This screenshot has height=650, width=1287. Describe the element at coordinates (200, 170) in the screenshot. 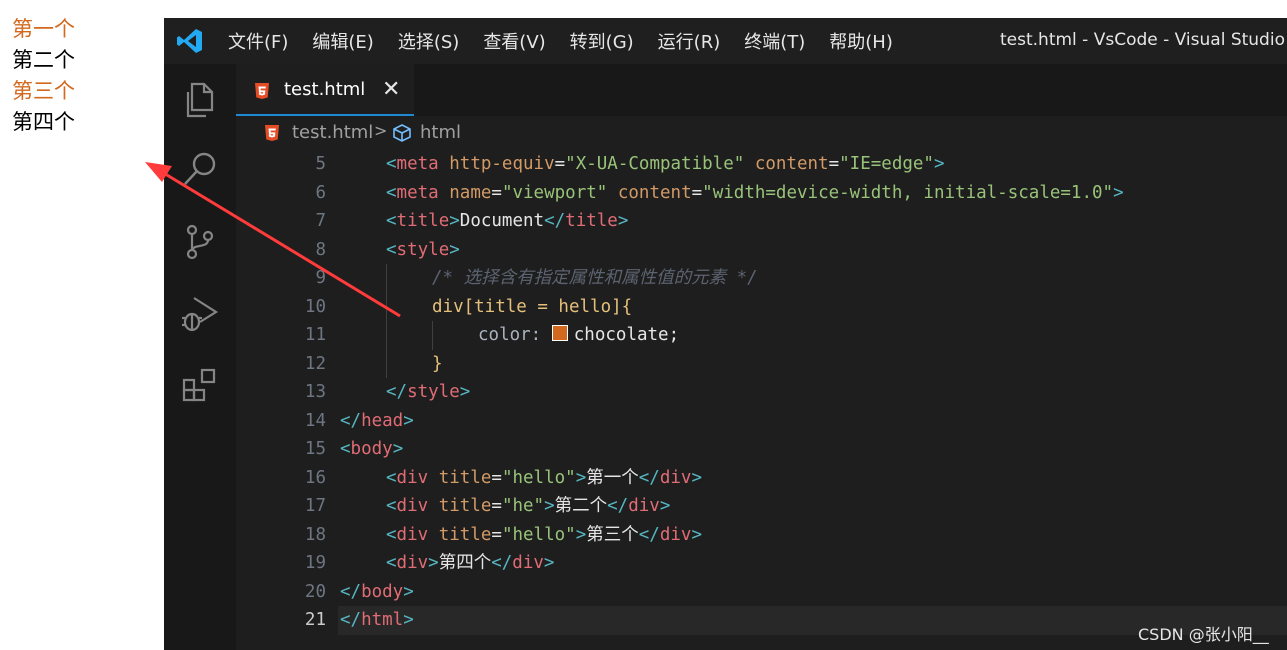

I see `search-icon` at that location.